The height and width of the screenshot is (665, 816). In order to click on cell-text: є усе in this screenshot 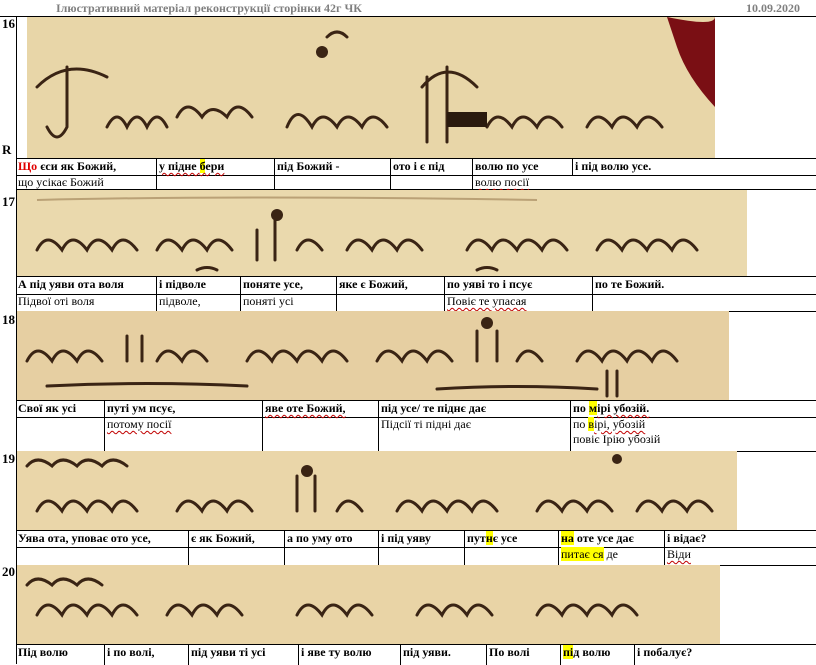, I will do `click(505, 538)`.